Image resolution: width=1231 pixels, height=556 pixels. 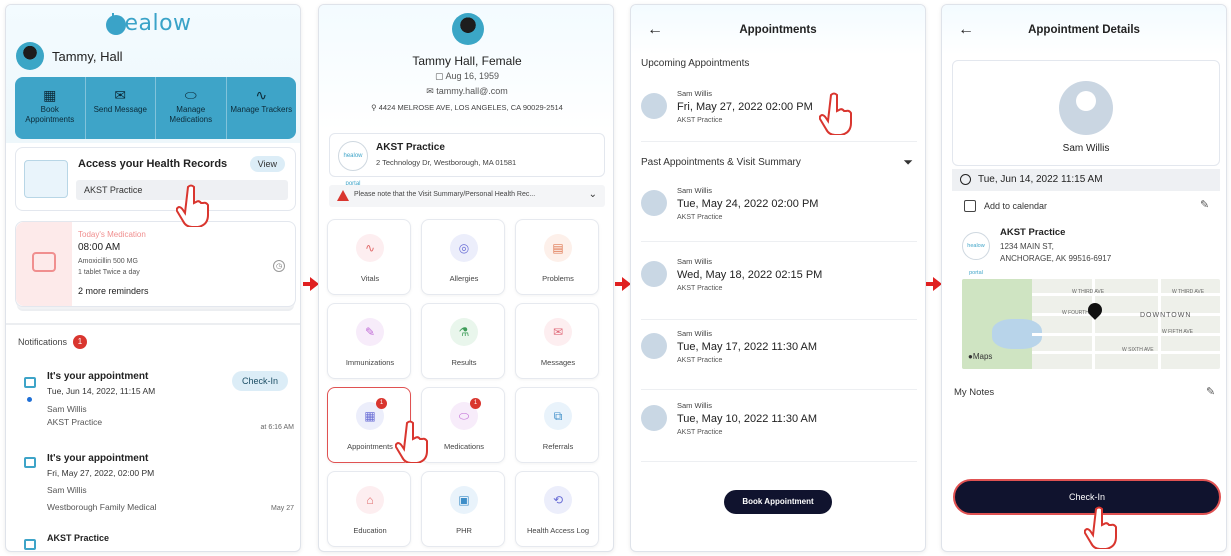 I want to click on notification-practice: AKST Practice, so click(x=75, y=422).